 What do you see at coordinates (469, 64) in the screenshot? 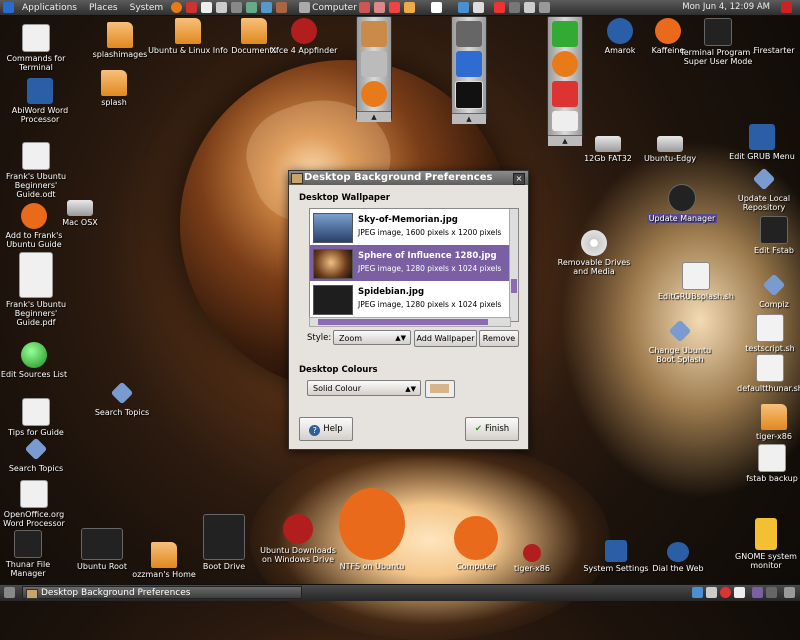
I see `monitor-icon` at bounding box center [469, 64].